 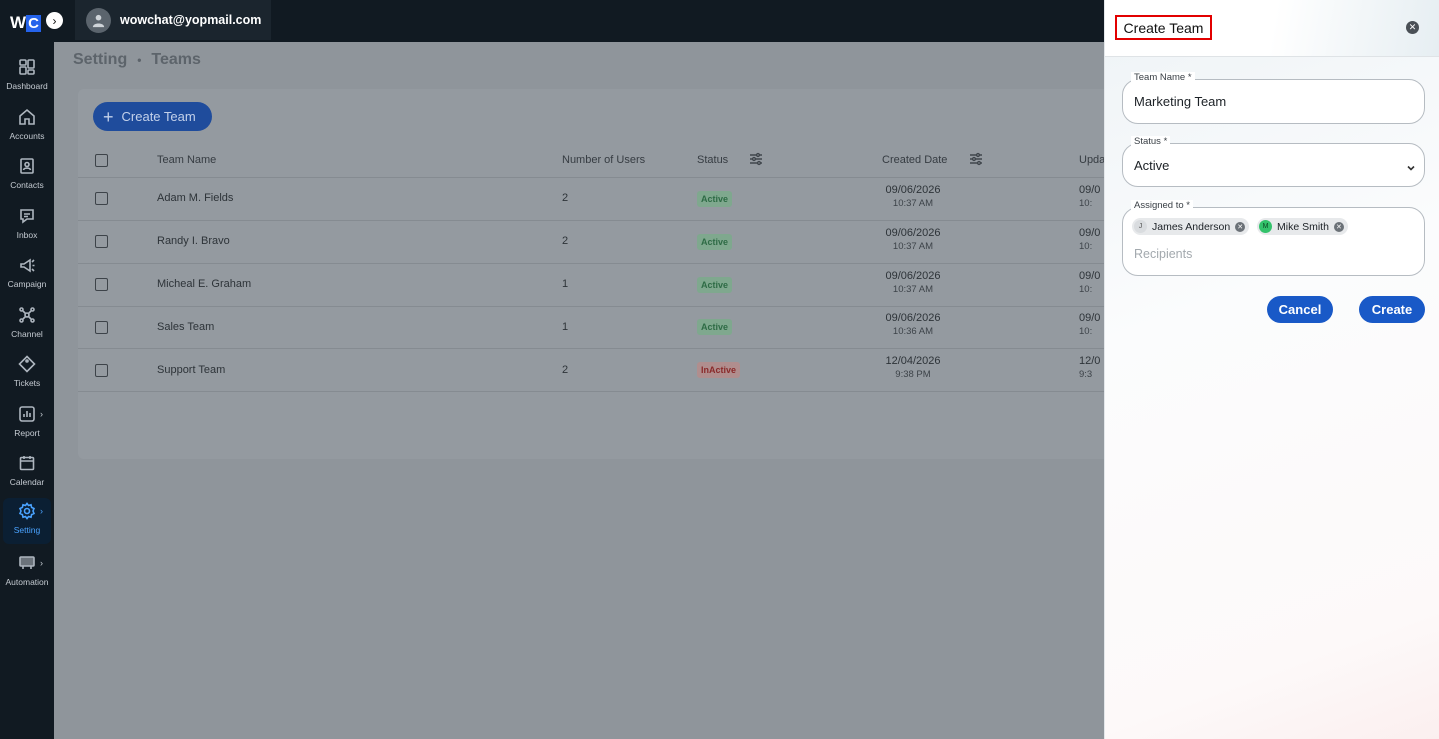 I want to click on create-team-button: + Create Team, so click(x=152, y=116).